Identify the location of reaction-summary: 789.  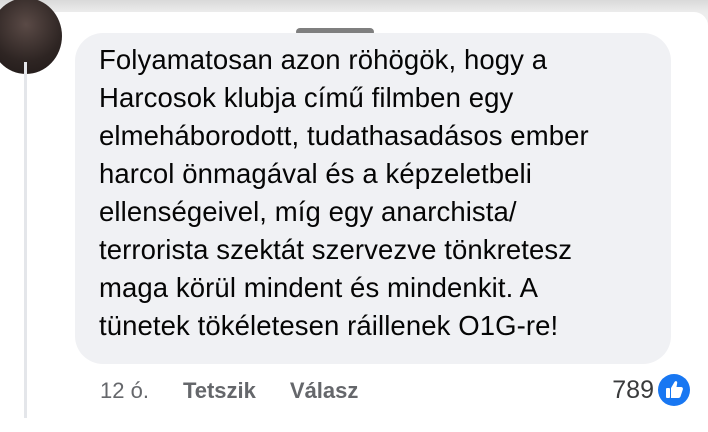
(651, 390).